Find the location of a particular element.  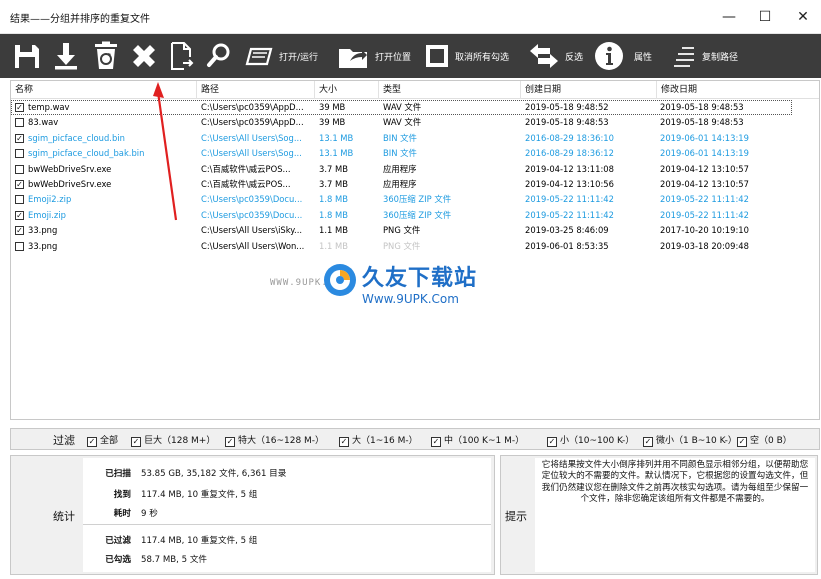

filter-item: ✓ 微小（1 B~10 K-） is located at coordinates (690, 440).